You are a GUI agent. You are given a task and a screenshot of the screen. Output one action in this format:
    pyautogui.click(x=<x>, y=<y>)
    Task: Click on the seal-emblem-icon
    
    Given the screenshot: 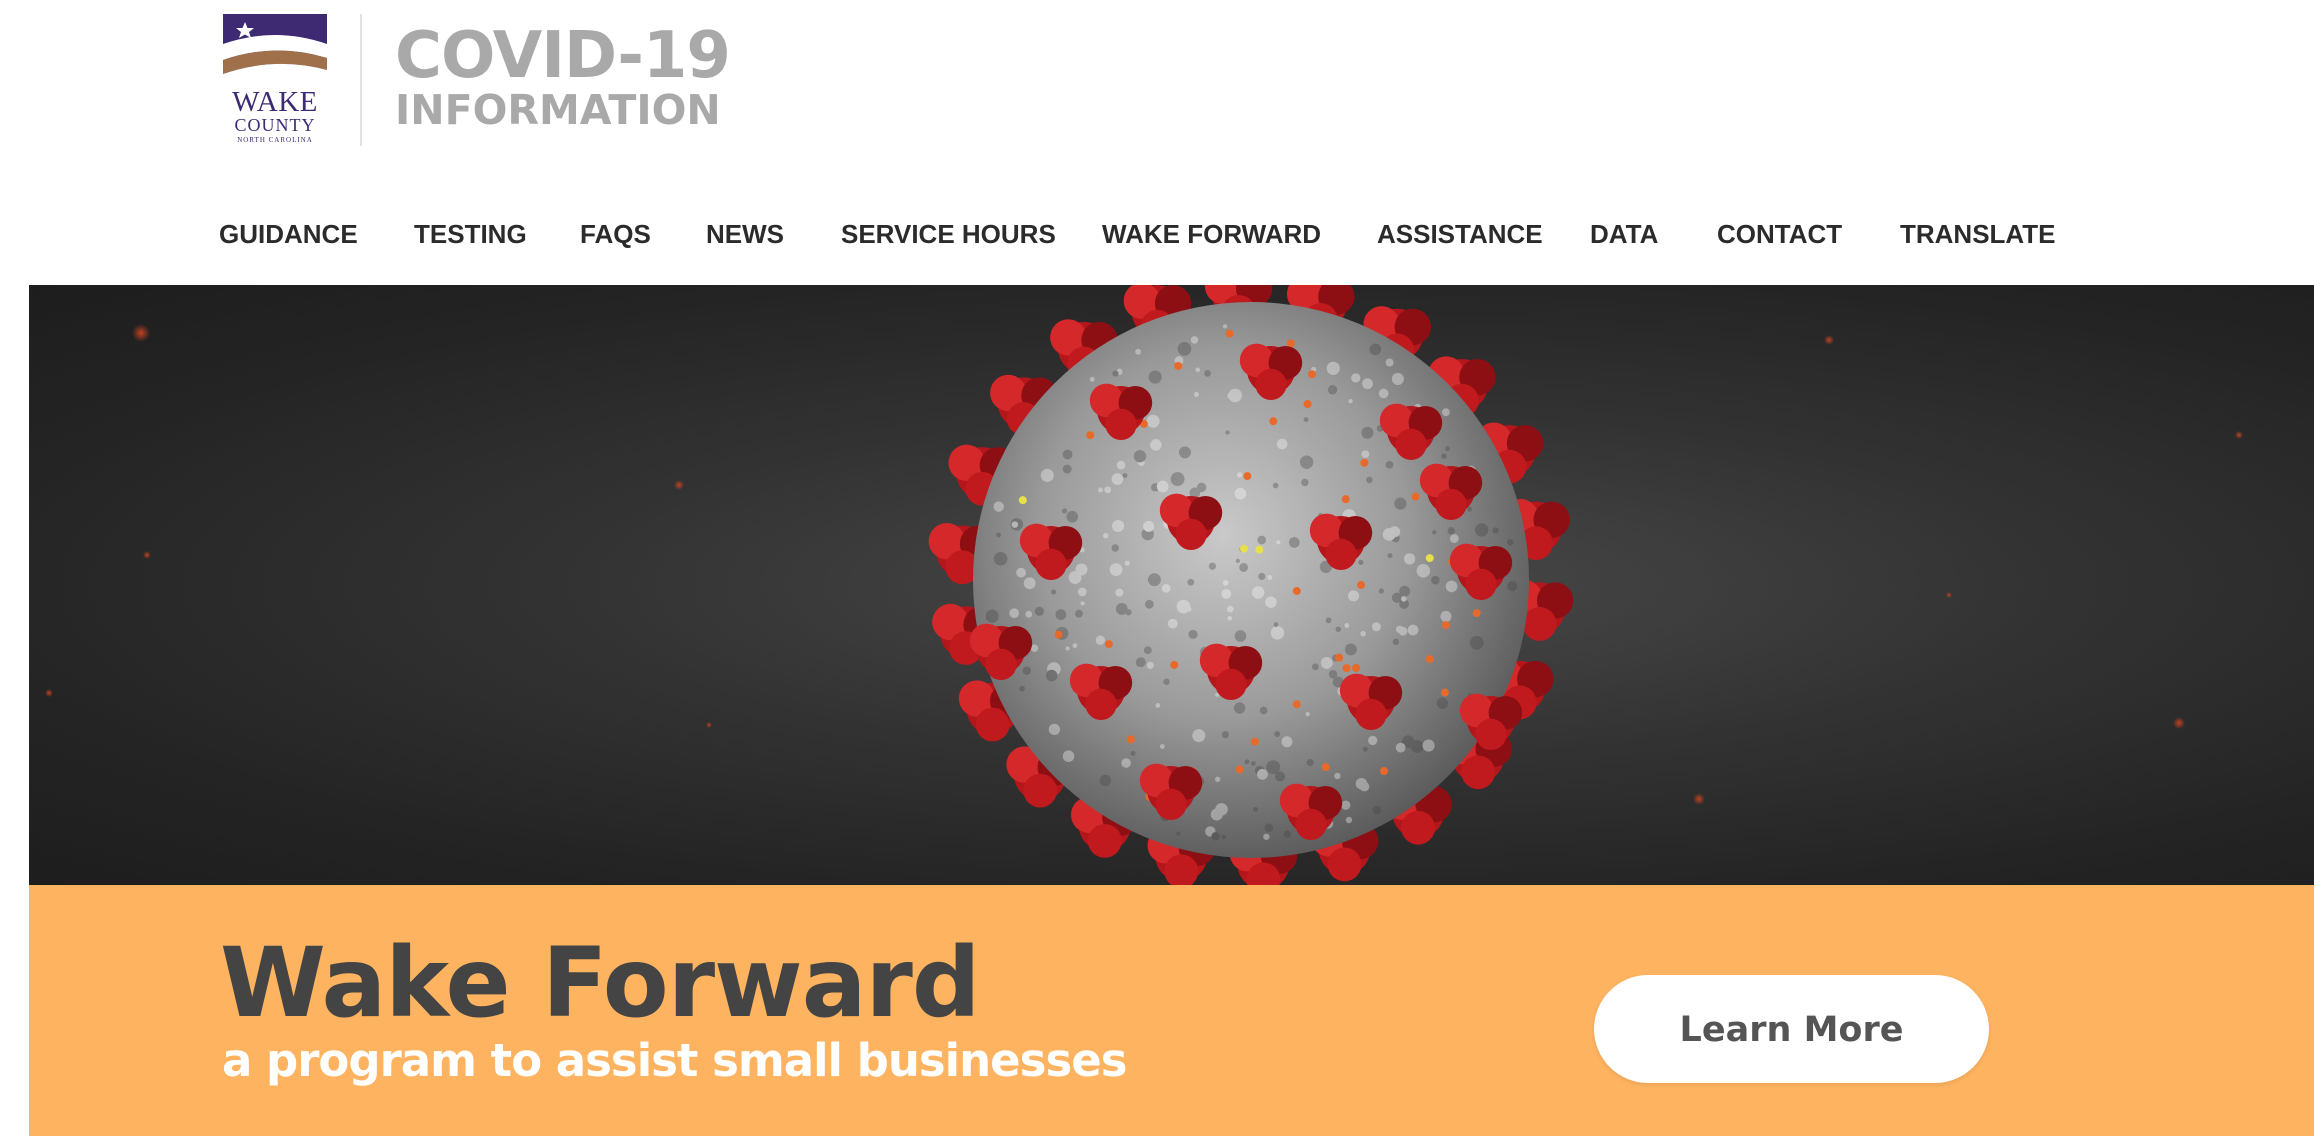 What is the action you would take?
    pyautogui.click(x=275, y=49)
    